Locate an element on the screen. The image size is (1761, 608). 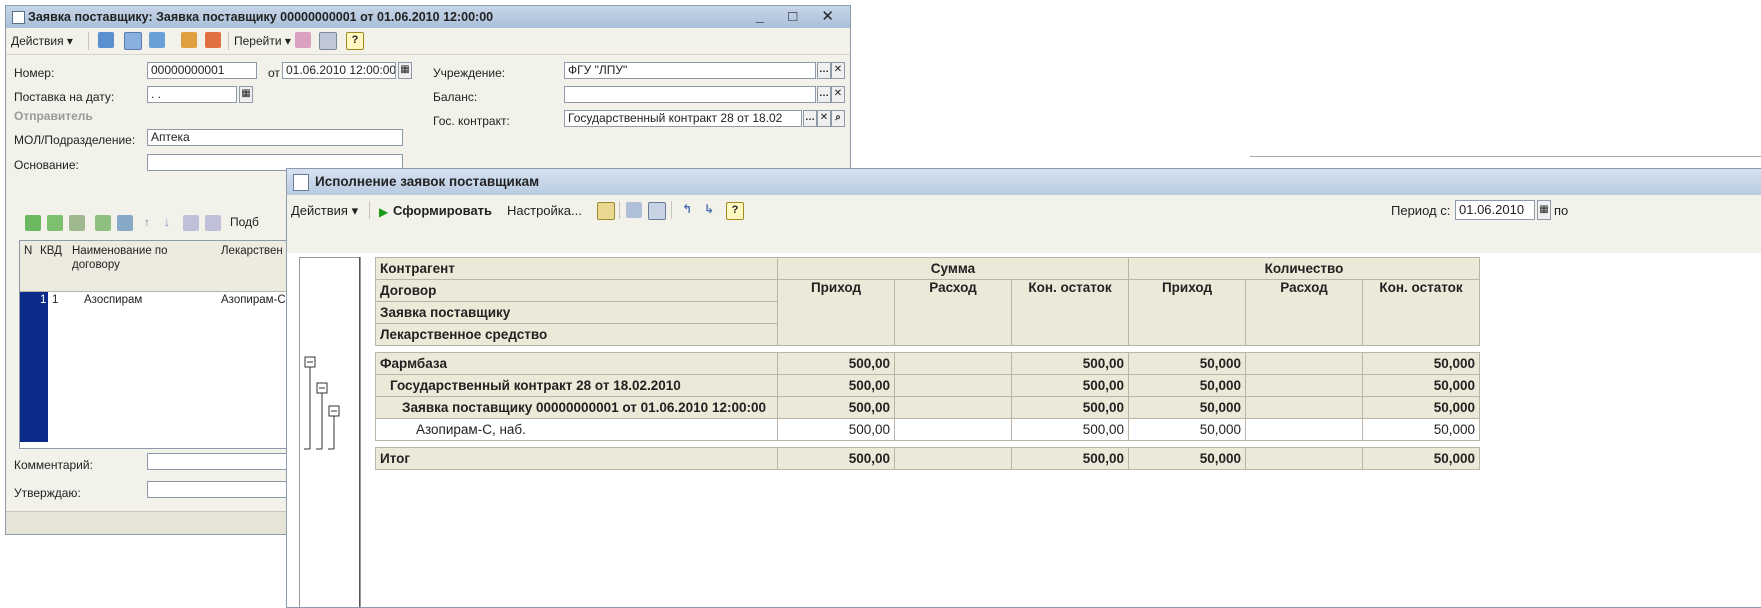
record-icon is located at coordinates (133, 41).